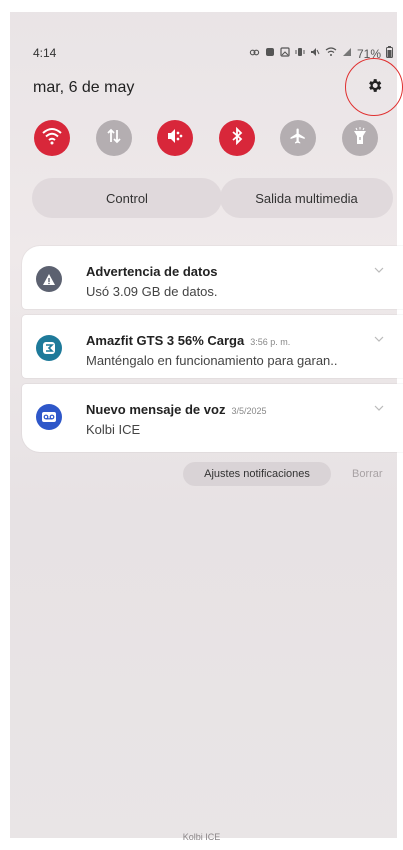 The image size is (403, 850). I want to click on zepp-icon, so click(49, 348).